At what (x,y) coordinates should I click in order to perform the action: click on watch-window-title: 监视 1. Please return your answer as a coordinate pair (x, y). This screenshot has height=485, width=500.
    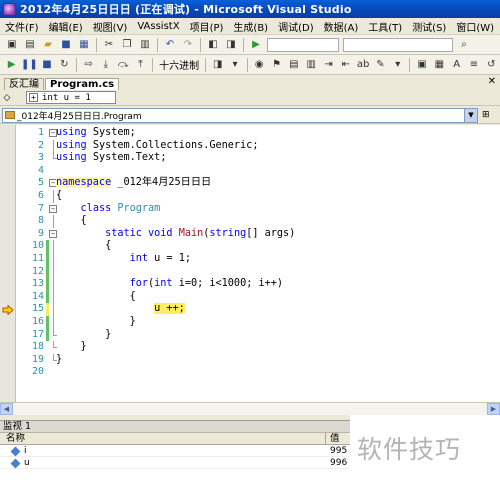
    Looking at the image, I should click on (175, 427).